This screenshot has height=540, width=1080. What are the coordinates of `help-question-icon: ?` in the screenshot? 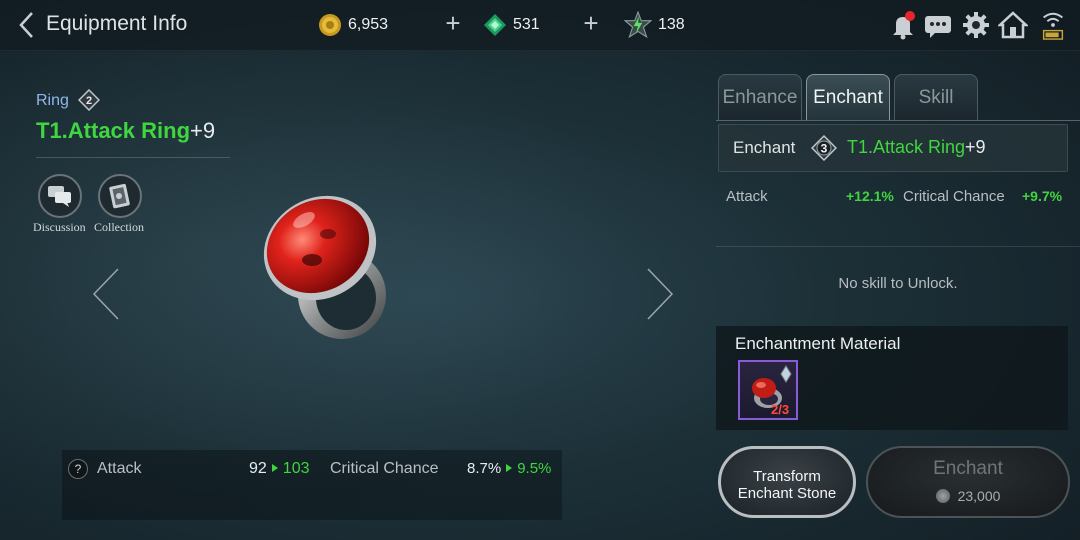 It's located at (78, 469).